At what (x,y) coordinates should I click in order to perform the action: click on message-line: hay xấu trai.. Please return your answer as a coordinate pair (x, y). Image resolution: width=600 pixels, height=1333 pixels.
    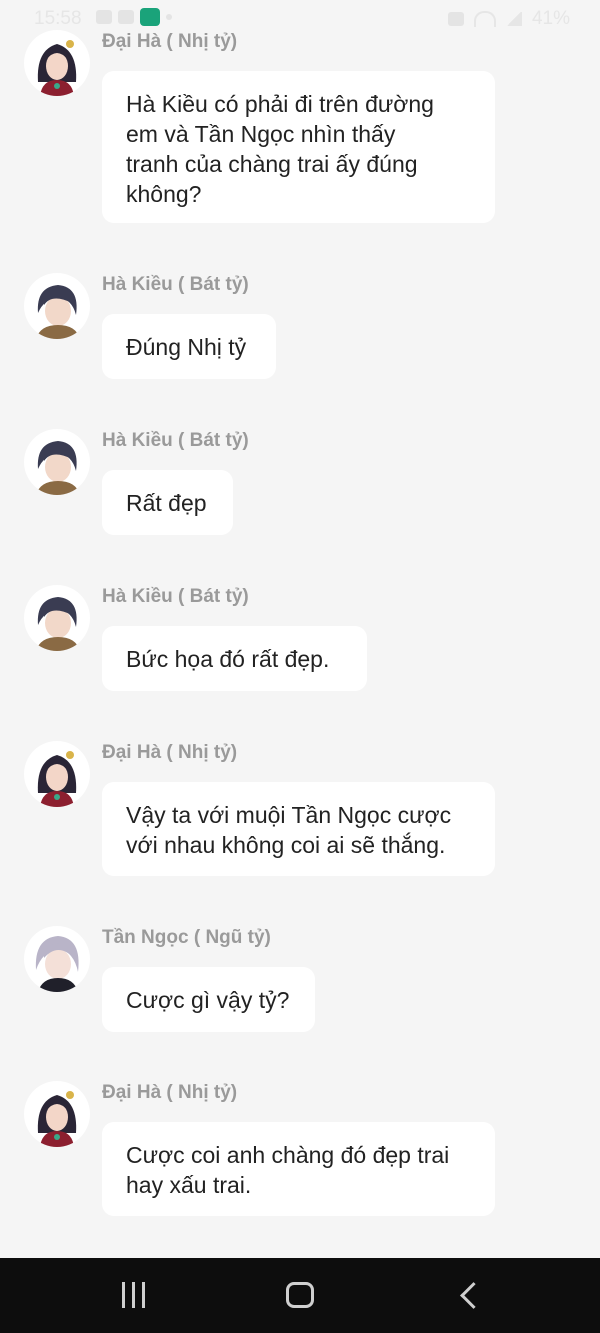
    Looking at the image, I should click on (189, 1185).